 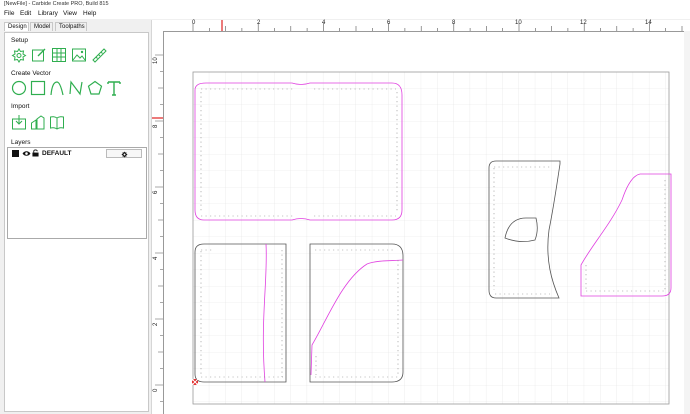 I want to click on tab-model: Model, so click(x=41, y=26).